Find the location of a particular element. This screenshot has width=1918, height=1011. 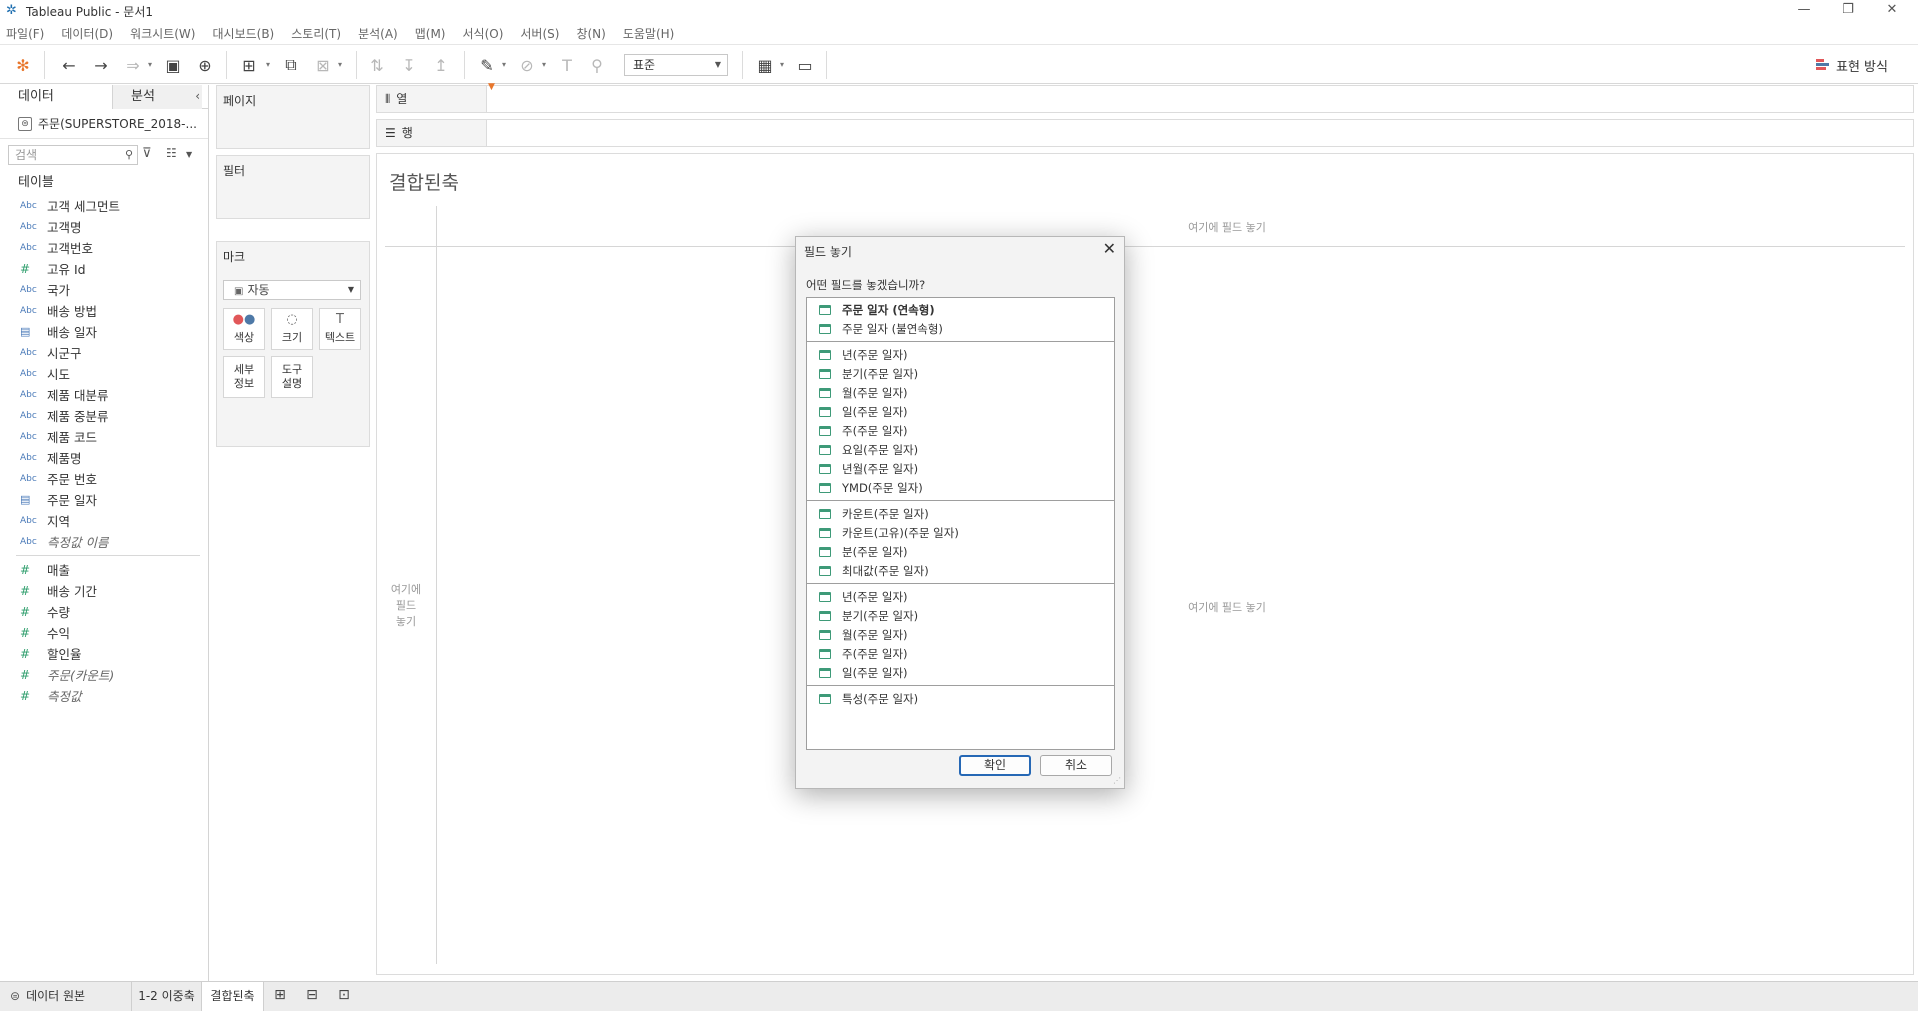

field-item: # 매출 is located at coordinates (104, 569).